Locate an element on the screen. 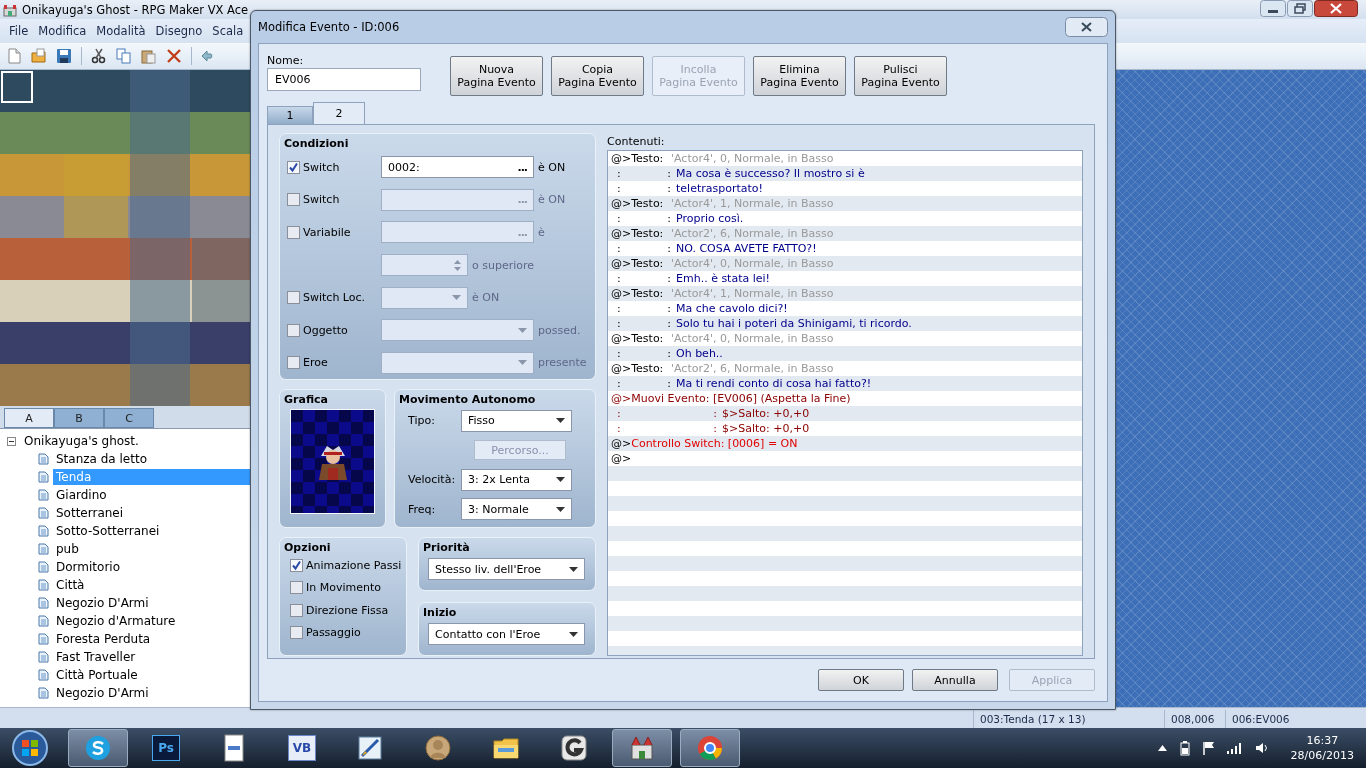 The height and width of the screenshot is (768, 1366). copy-icon is located at coordinates (124, 56).